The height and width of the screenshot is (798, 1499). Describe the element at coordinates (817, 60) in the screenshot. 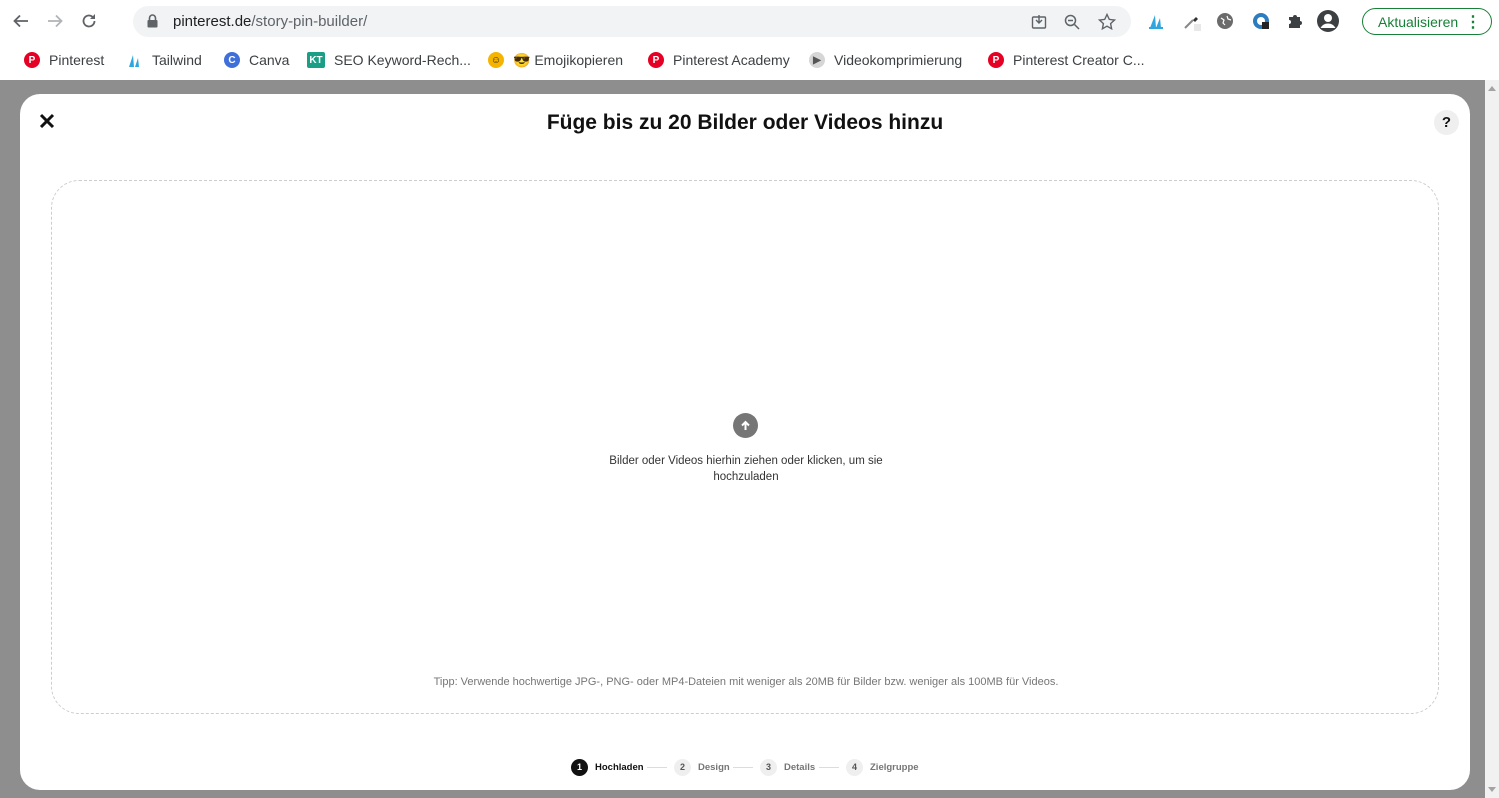

I see `video-icon: ▶` at that location.